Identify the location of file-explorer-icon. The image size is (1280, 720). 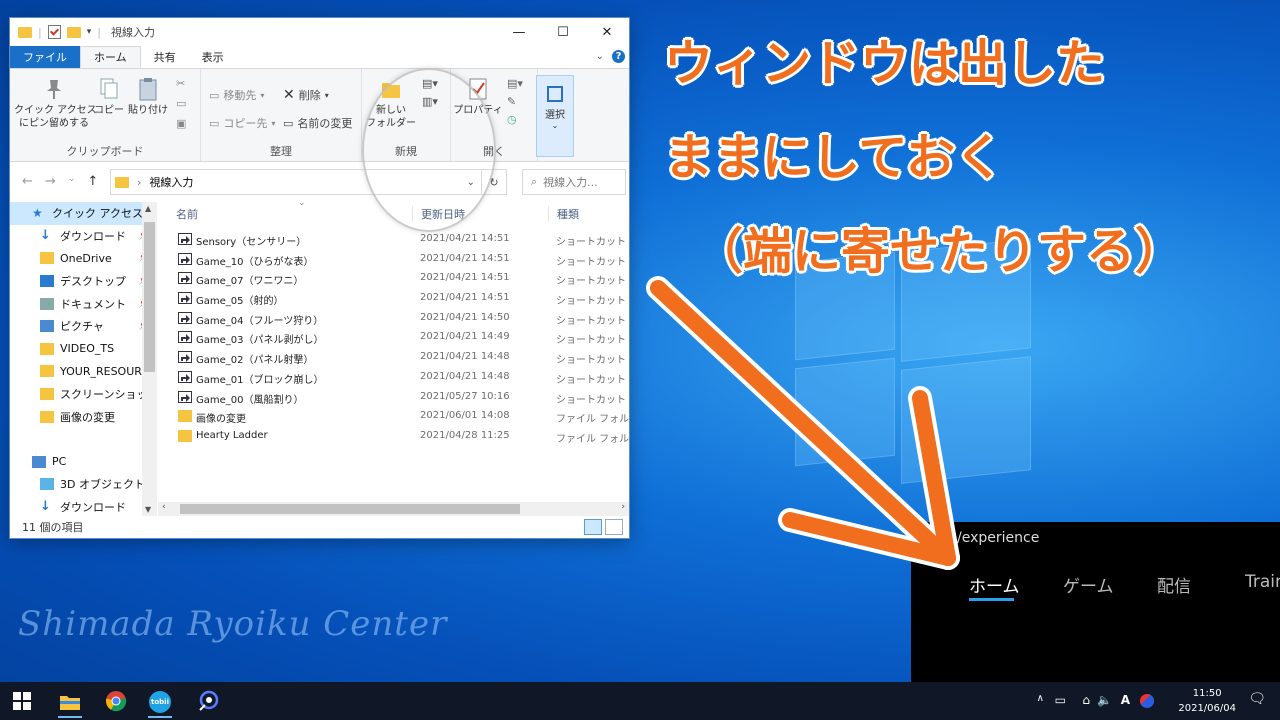
(70, 702).